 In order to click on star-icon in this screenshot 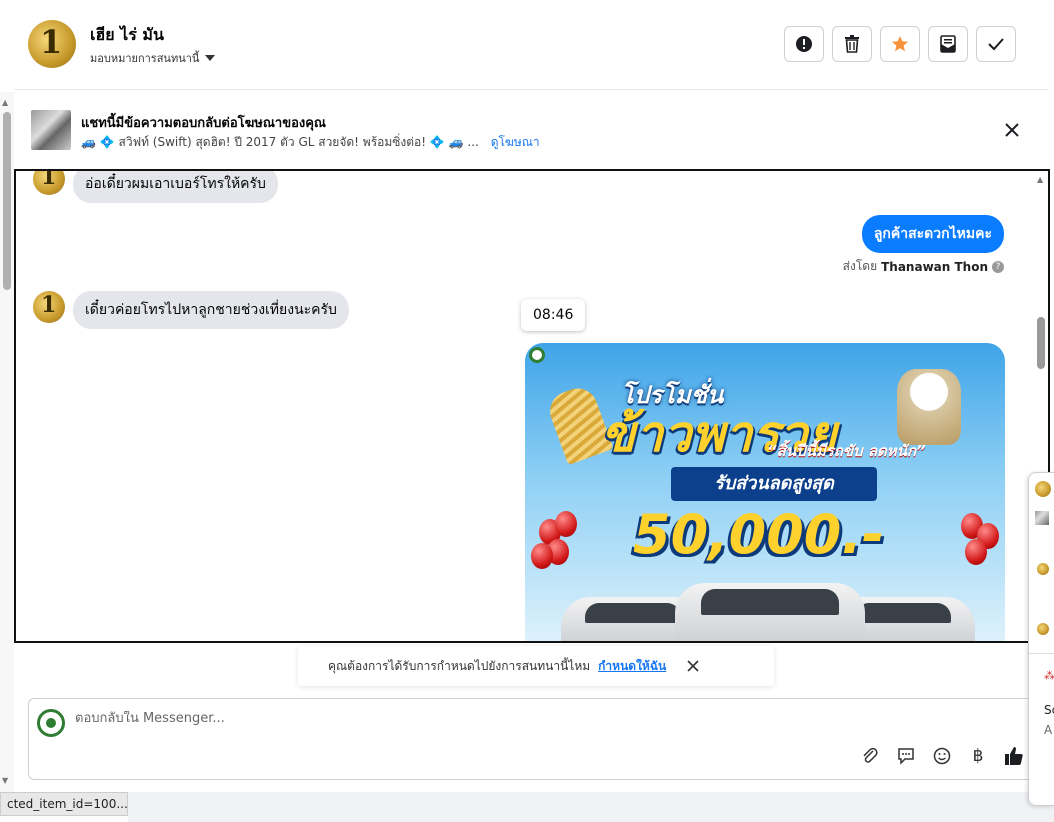, I will do `click(900, 44)`.